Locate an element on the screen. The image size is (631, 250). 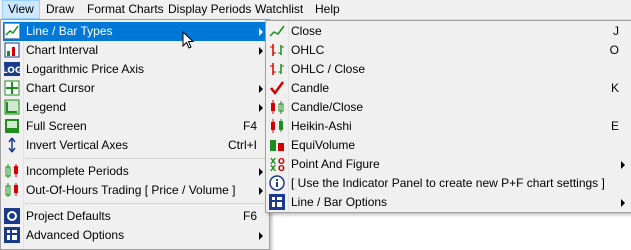
menu-item-full-screen: Full Screen F4 is located at coordinates (135, 126).